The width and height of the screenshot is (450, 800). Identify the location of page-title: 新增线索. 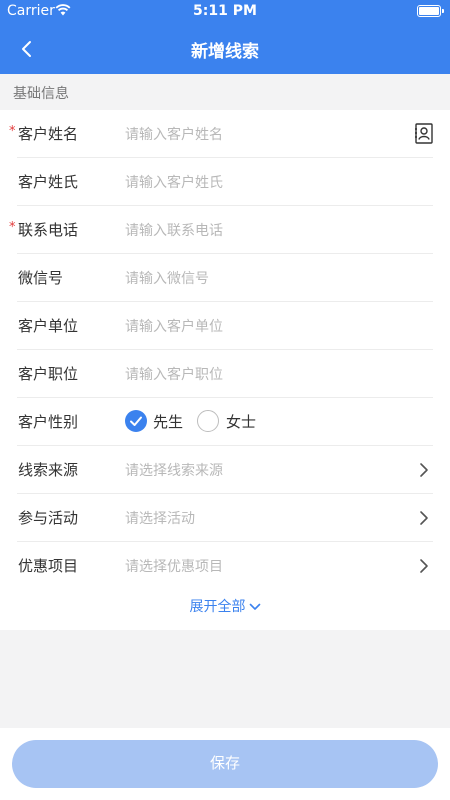
(225, 52).